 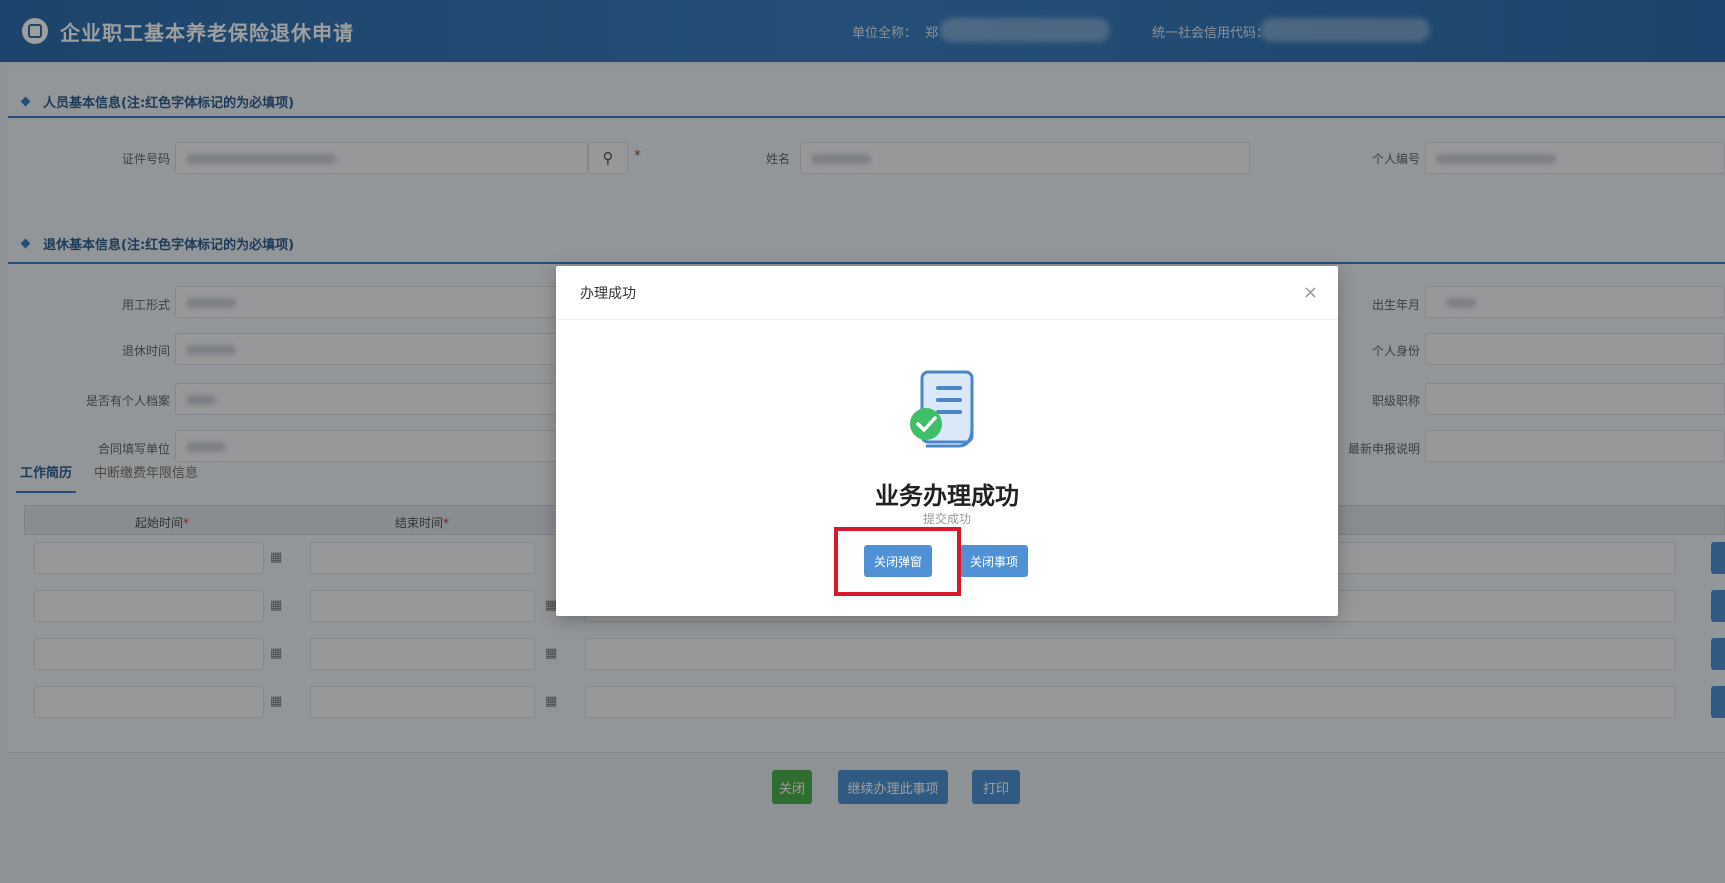 I want to click on dialog-subtitle: 提交成功, so click(x=946, y=519).